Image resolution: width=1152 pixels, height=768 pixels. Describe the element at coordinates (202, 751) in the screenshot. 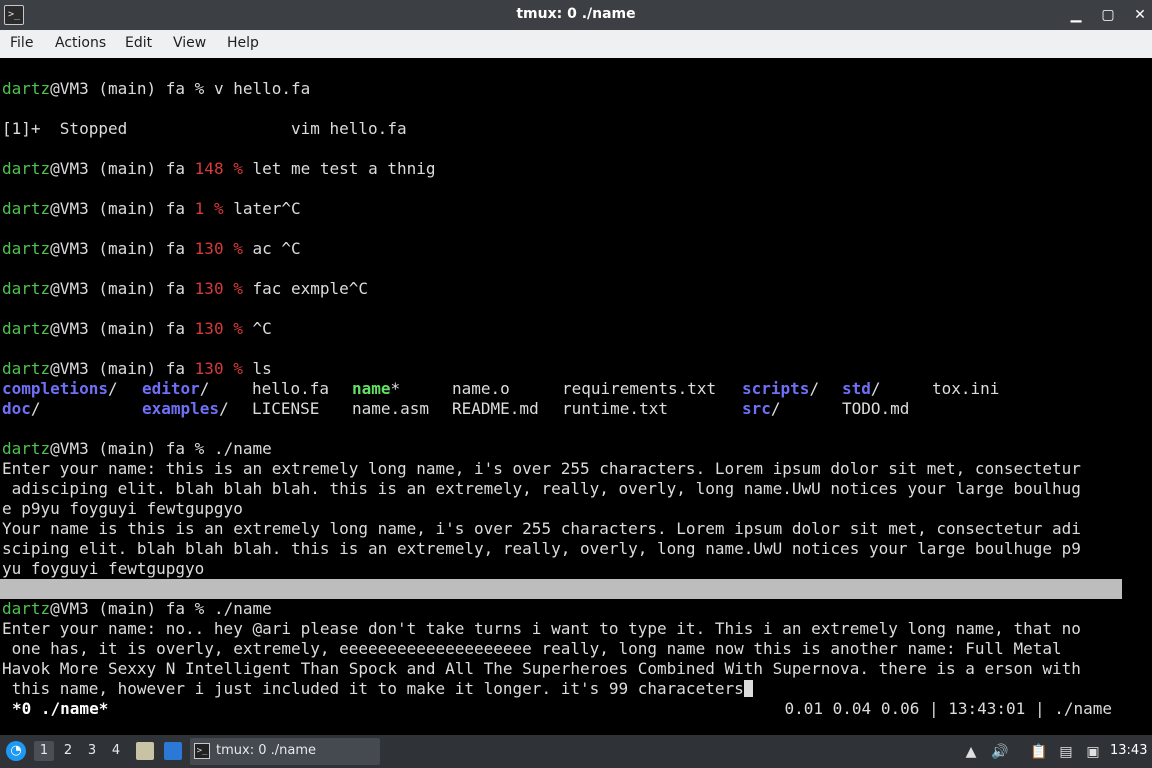

I see `terminal-icon: >_` at that location.